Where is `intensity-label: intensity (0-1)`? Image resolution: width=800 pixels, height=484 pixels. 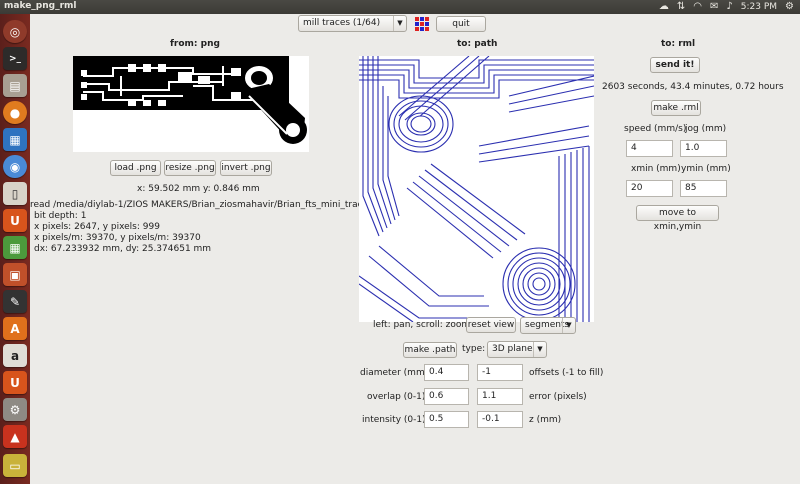
intensity-label: intensity (0-1) is located at coordinates (394, 420).